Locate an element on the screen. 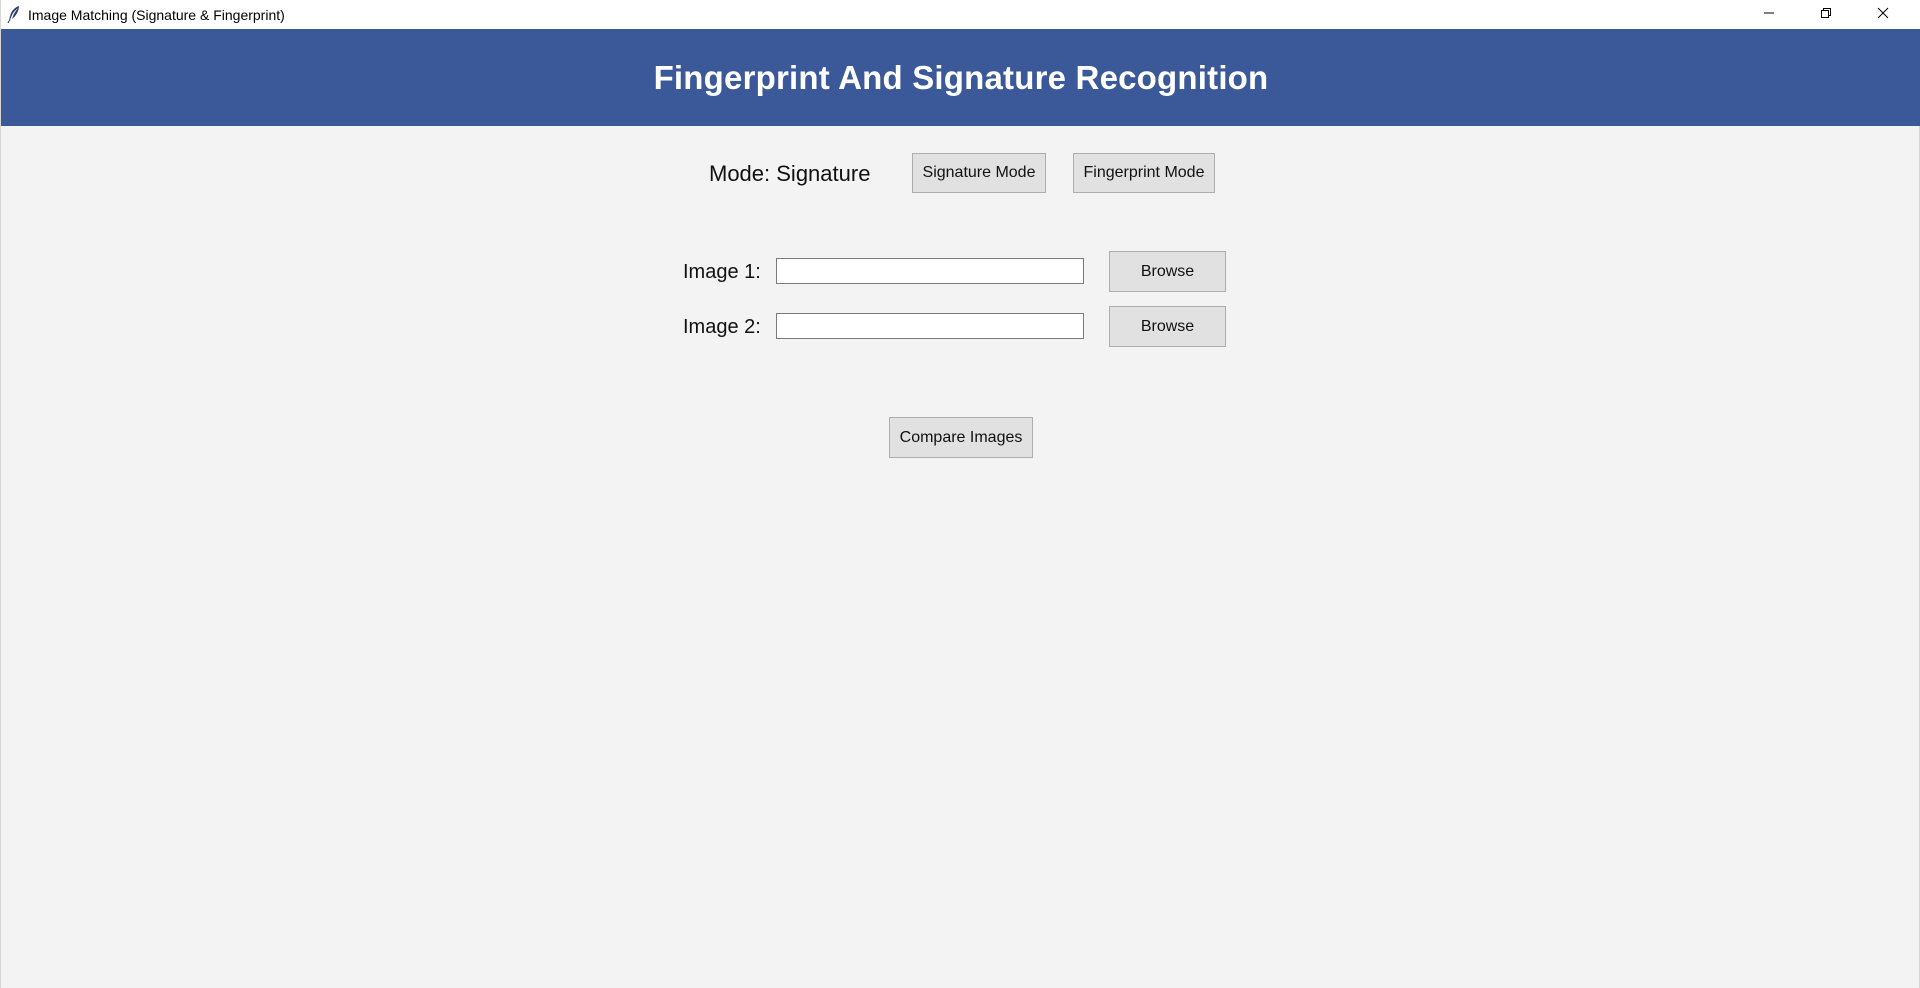 The width and height of the screenshot is (1920, 988). image1-browse-button: Browse is located at coordinates (1167, 271).